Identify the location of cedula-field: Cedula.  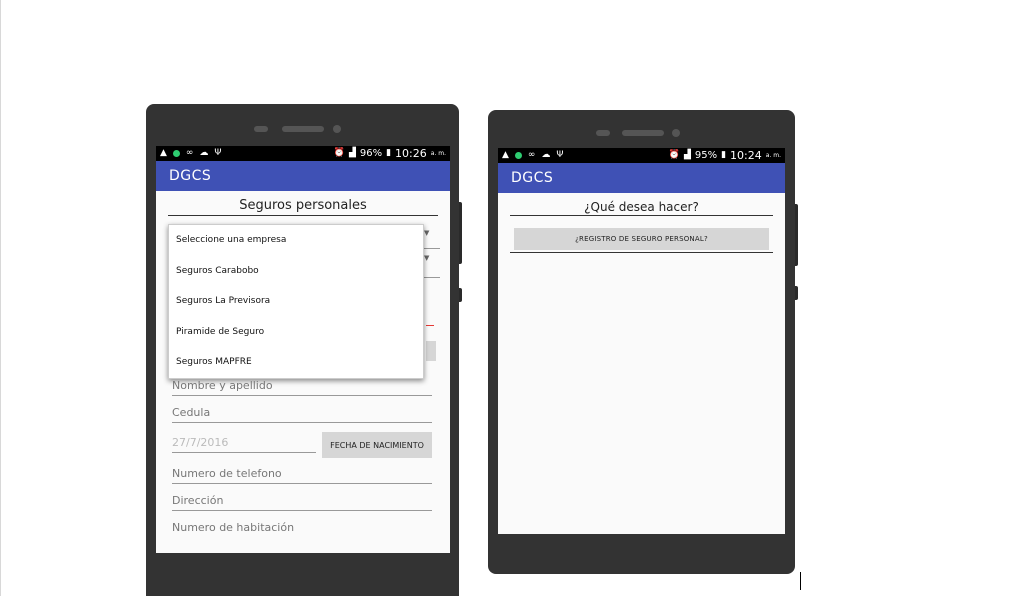
(302, 414).